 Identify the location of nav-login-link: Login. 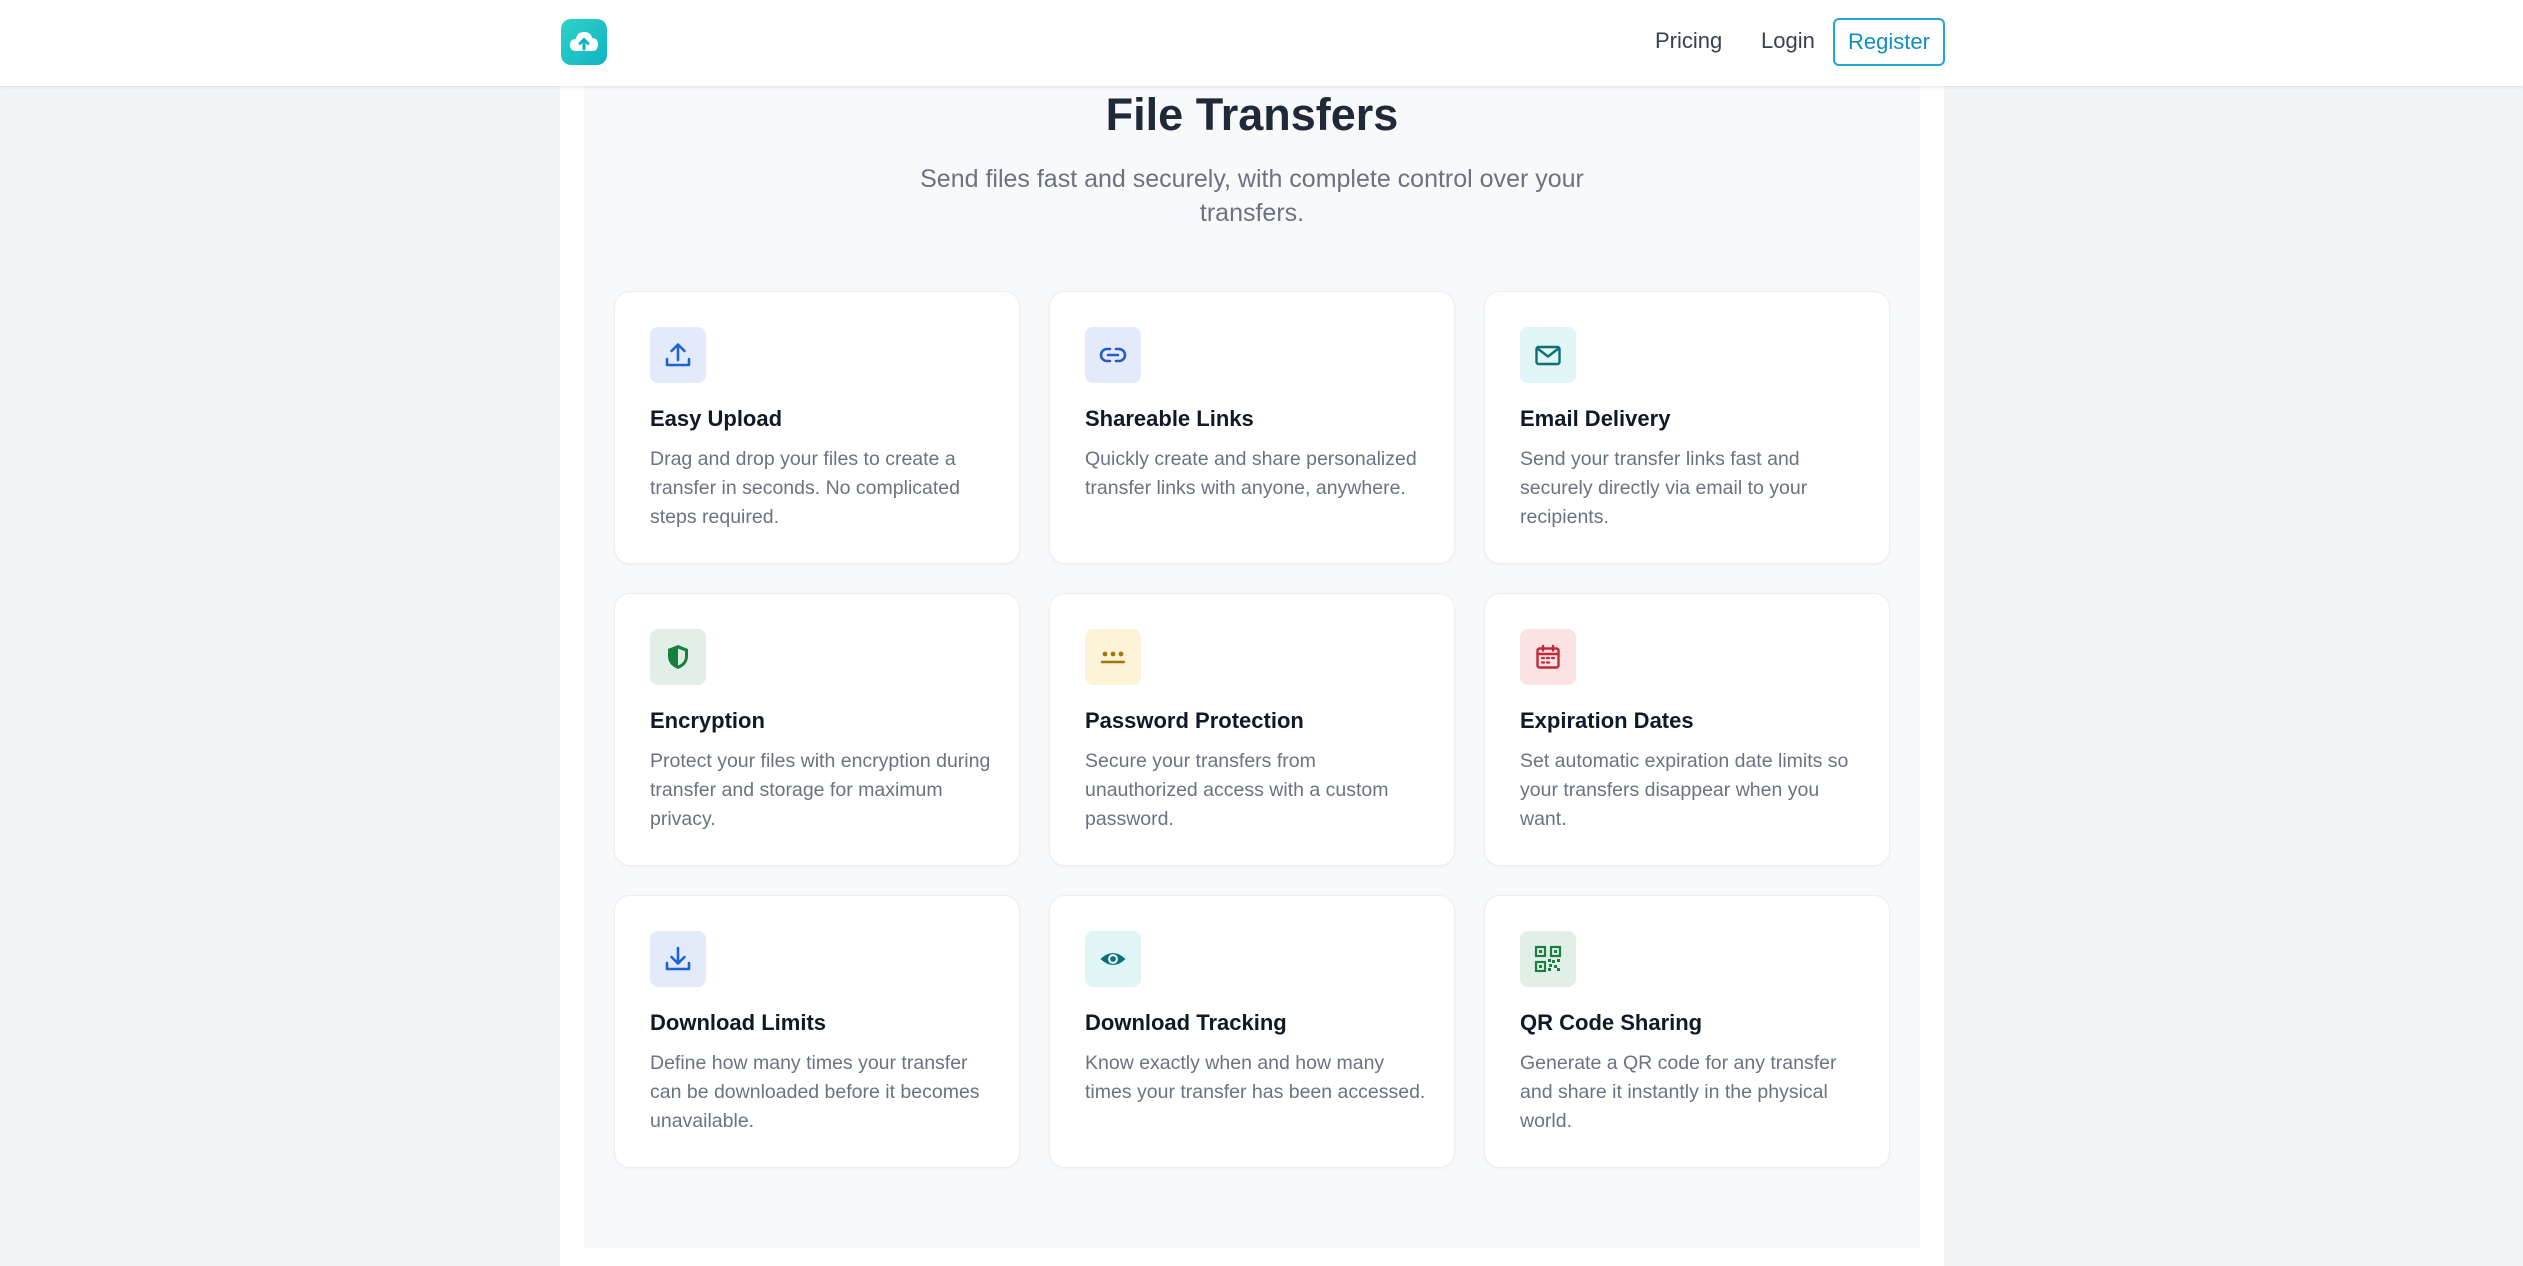
(1788, 41).